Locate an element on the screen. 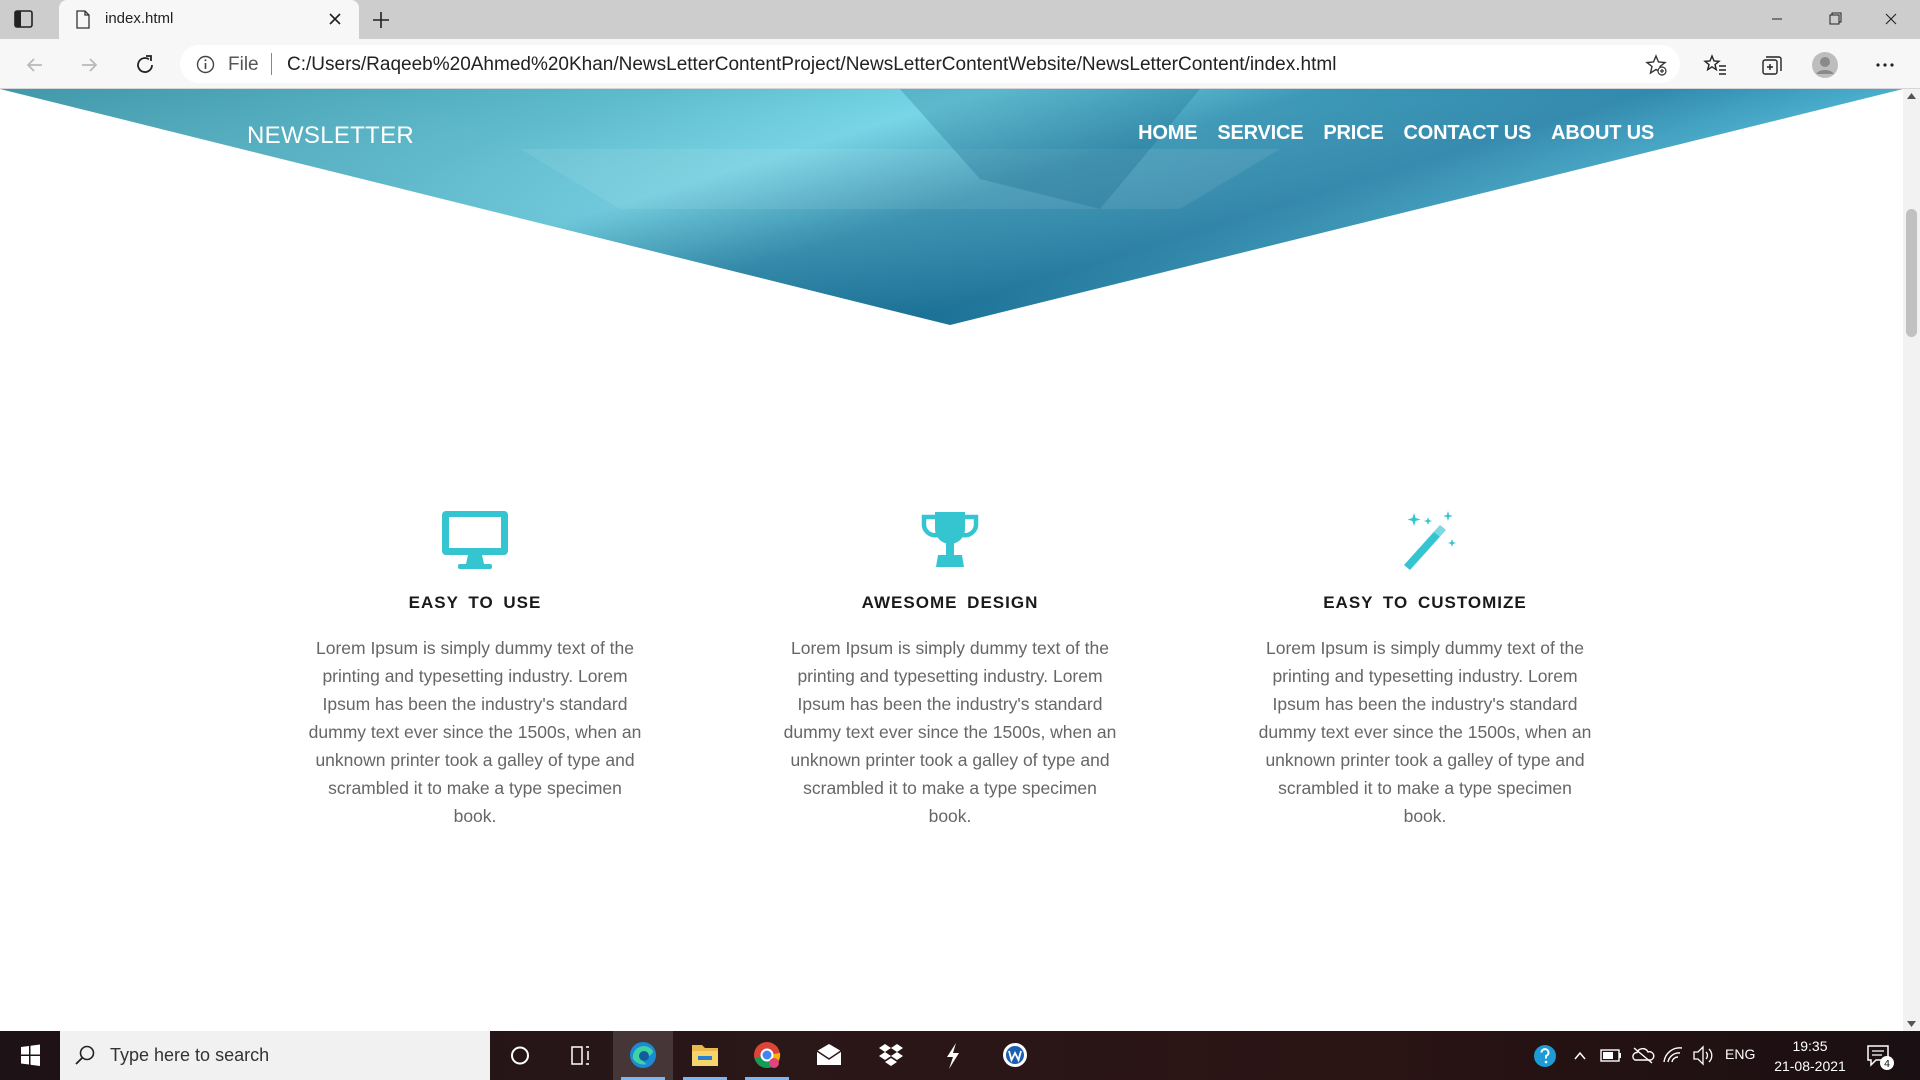  notification-center-icon: 4 is located at coordinates (1880, 1056).